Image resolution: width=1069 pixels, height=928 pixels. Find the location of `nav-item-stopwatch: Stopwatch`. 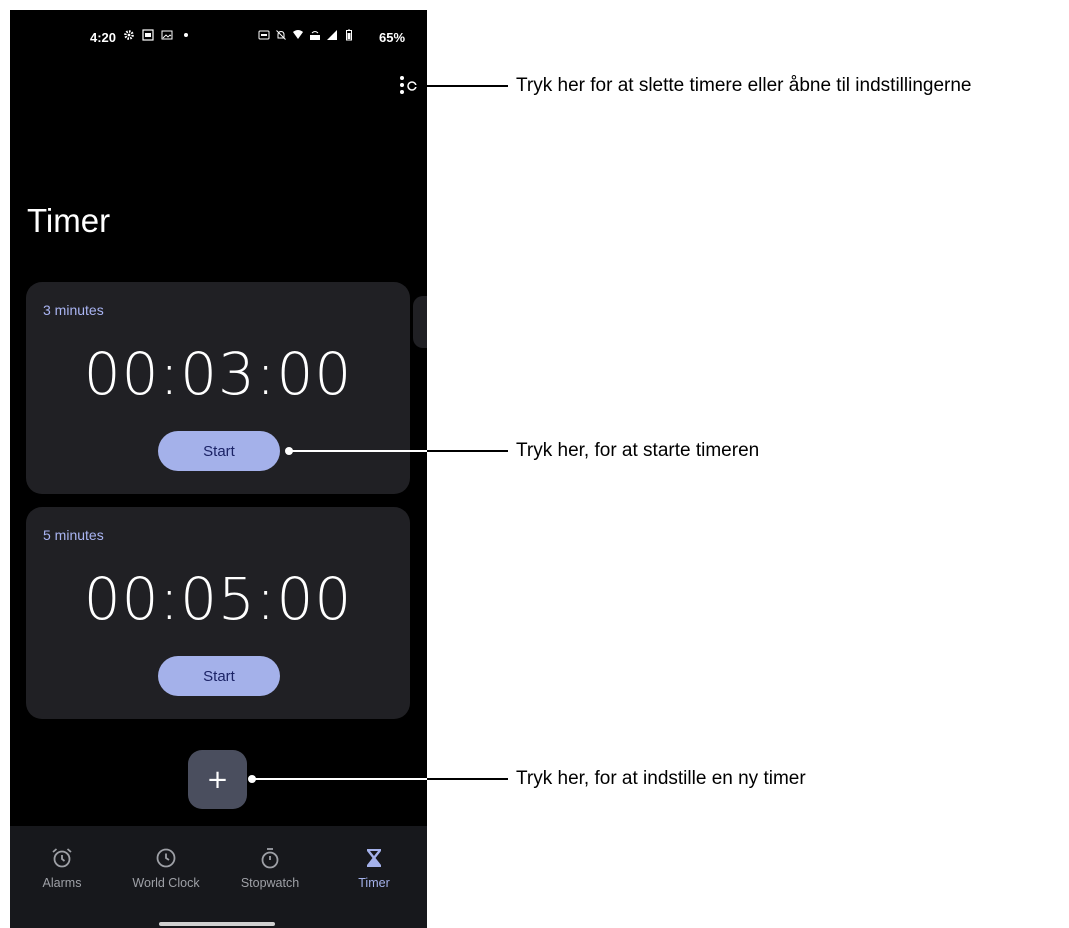

nav-item-stopwatch: Stopwatch is located at coordinates (270, 866).